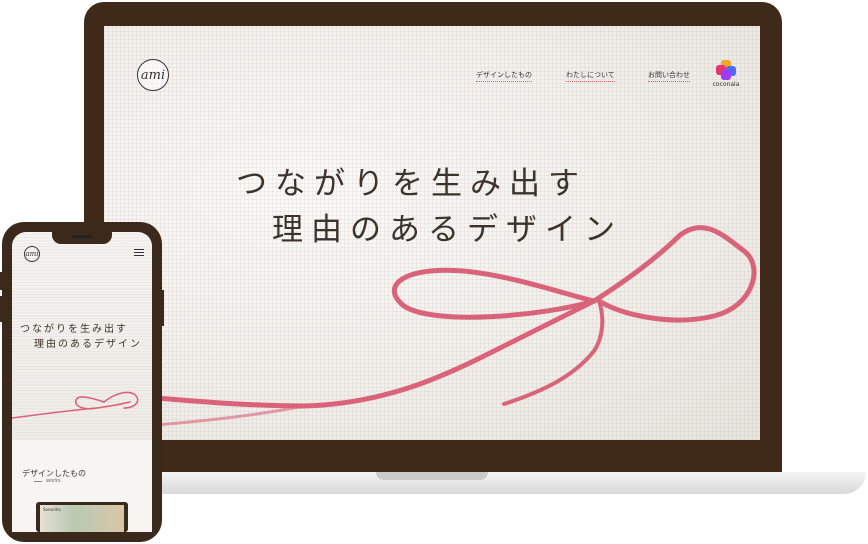 Image resolution: width=868 pixels, height=544 pixels. I want to click on site-logo-text: ami, so click(153, 75).